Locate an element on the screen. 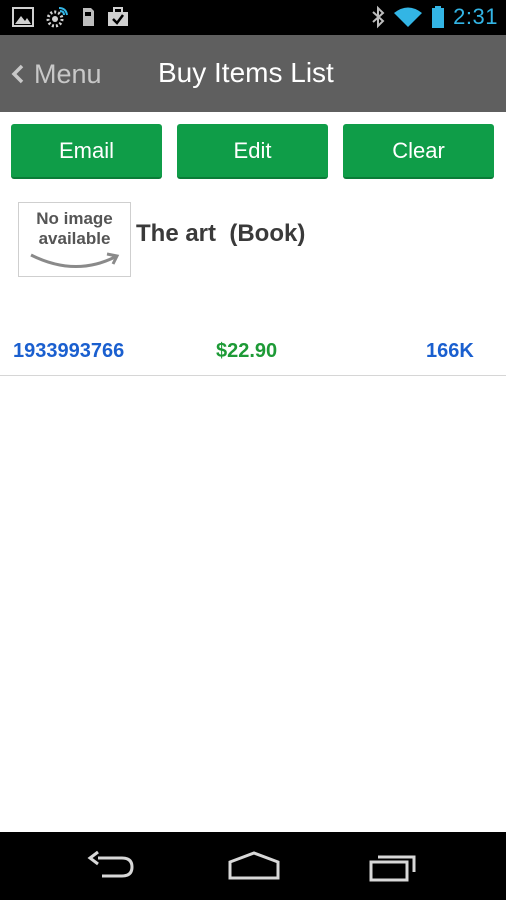 This screenshot has width=506, height=900. action-buttons: Email Edit Clear is located at coordinates (253, 151).